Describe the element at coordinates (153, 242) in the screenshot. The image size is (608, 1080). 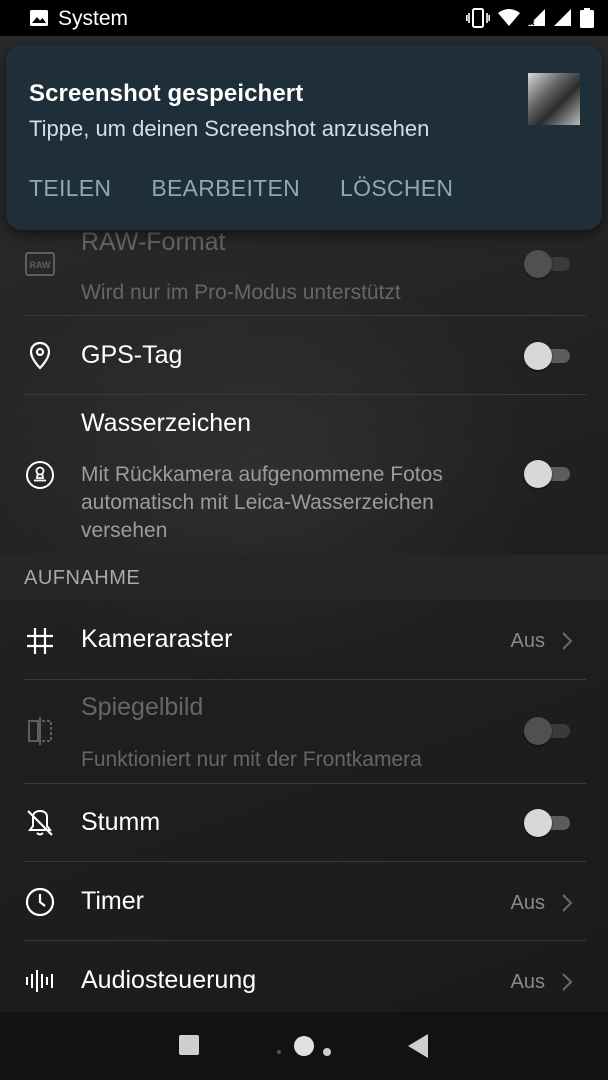
I see `setting-title: RAW-Format` at that location.